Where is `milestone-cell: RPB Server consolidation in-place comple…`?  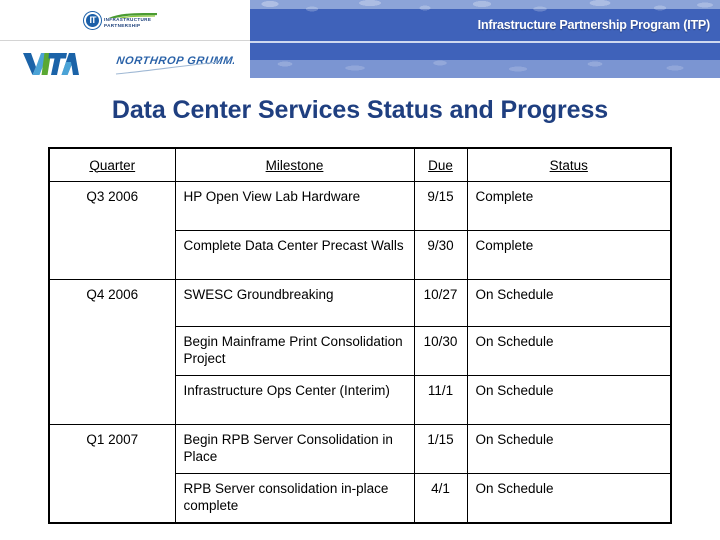 milestone-cell: RPB Server consolidation in-place comple… is located at coordinates (294, 498).